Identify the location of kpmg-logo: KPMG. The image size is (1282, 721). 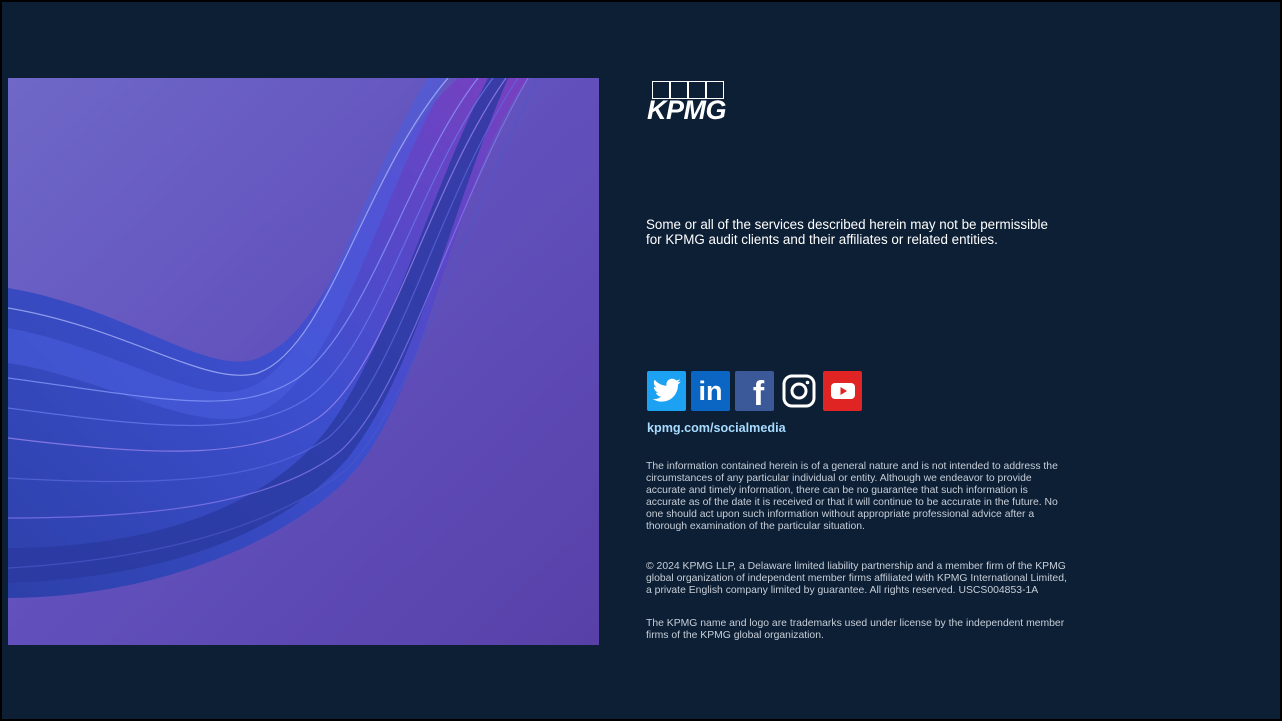
(697, 103).